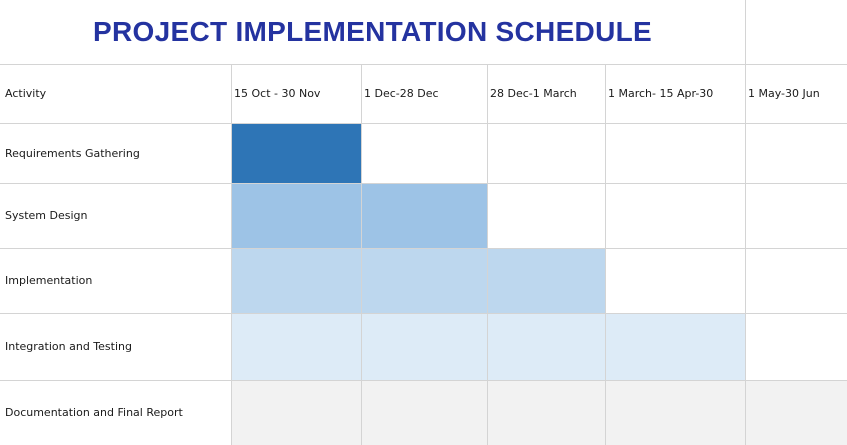  What do you see at coordinates (401, 93) in the screenshot?
I see `header-period-2: 1 Dec-28 Dec` at bounding box center [401, 93].